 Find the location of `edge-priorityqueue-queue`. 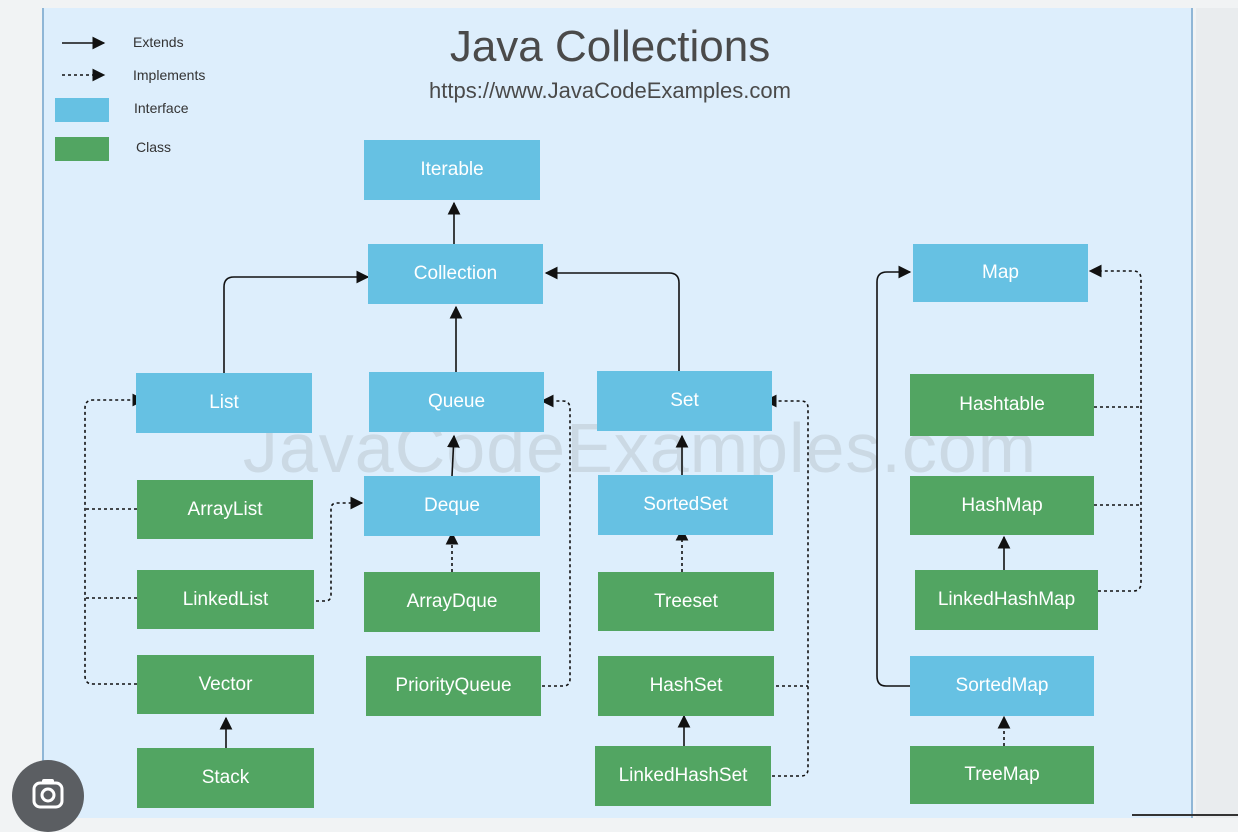

edge-priorityqueue-queue is located at coordinates (555, 540).